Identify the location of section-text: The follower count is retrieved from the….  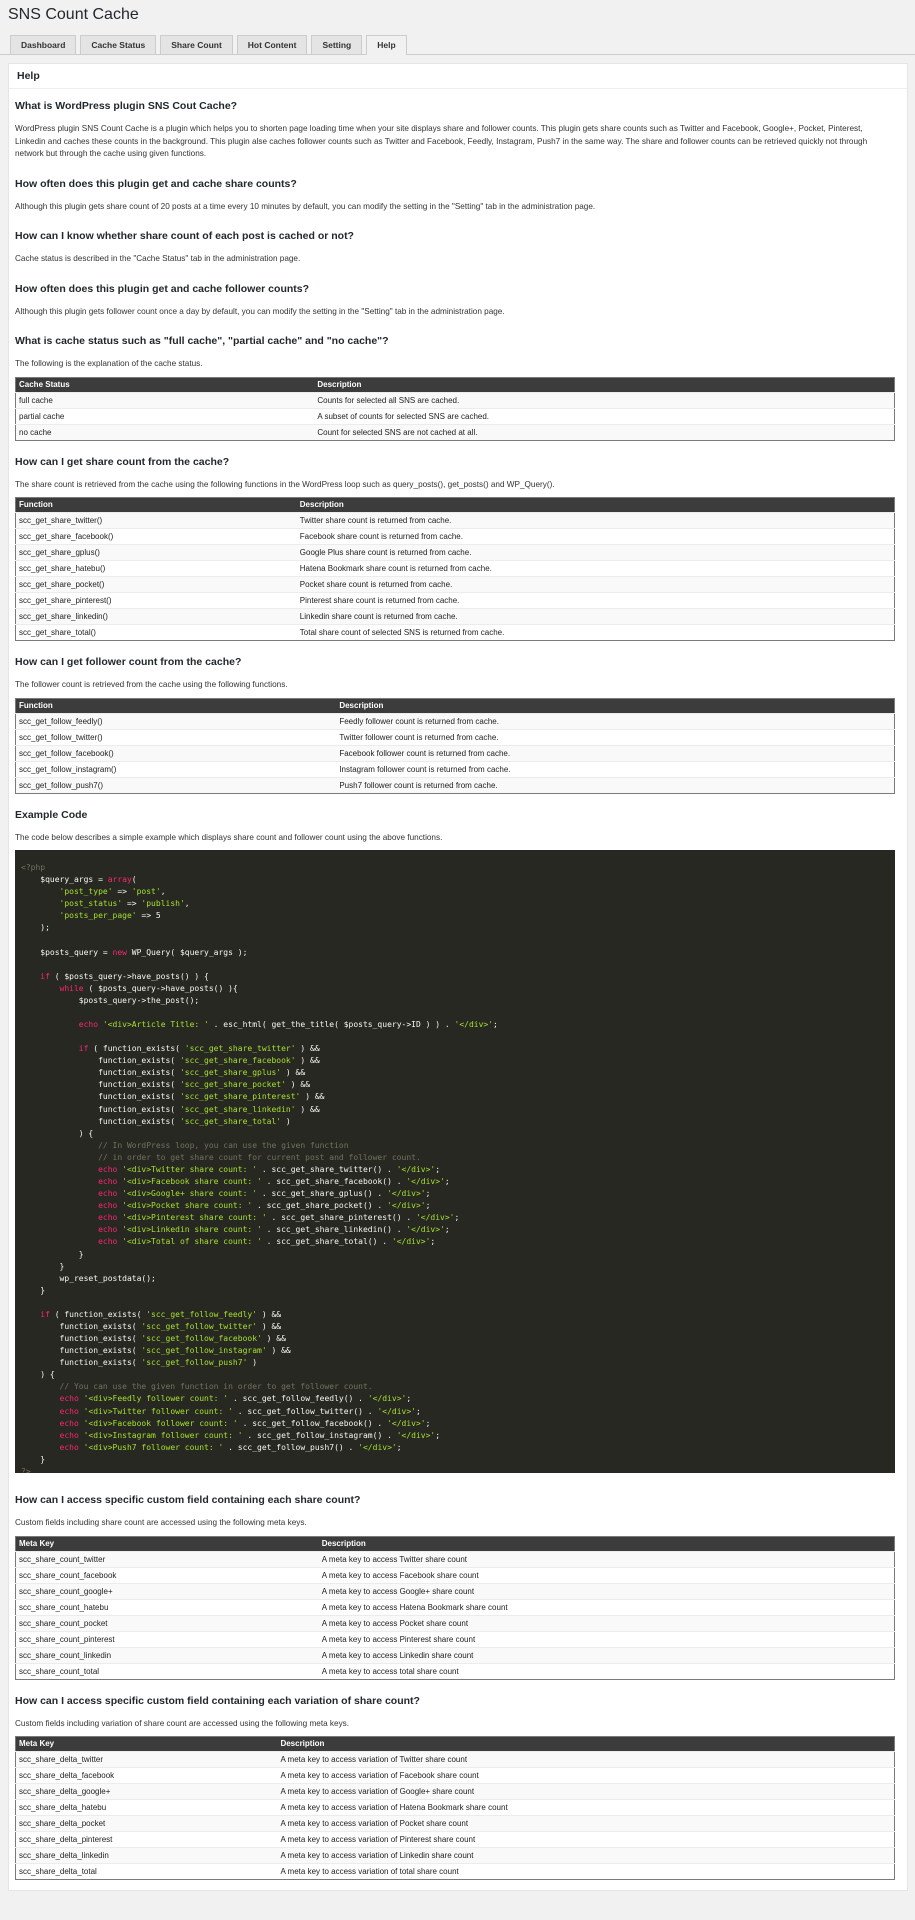
(151, 684).